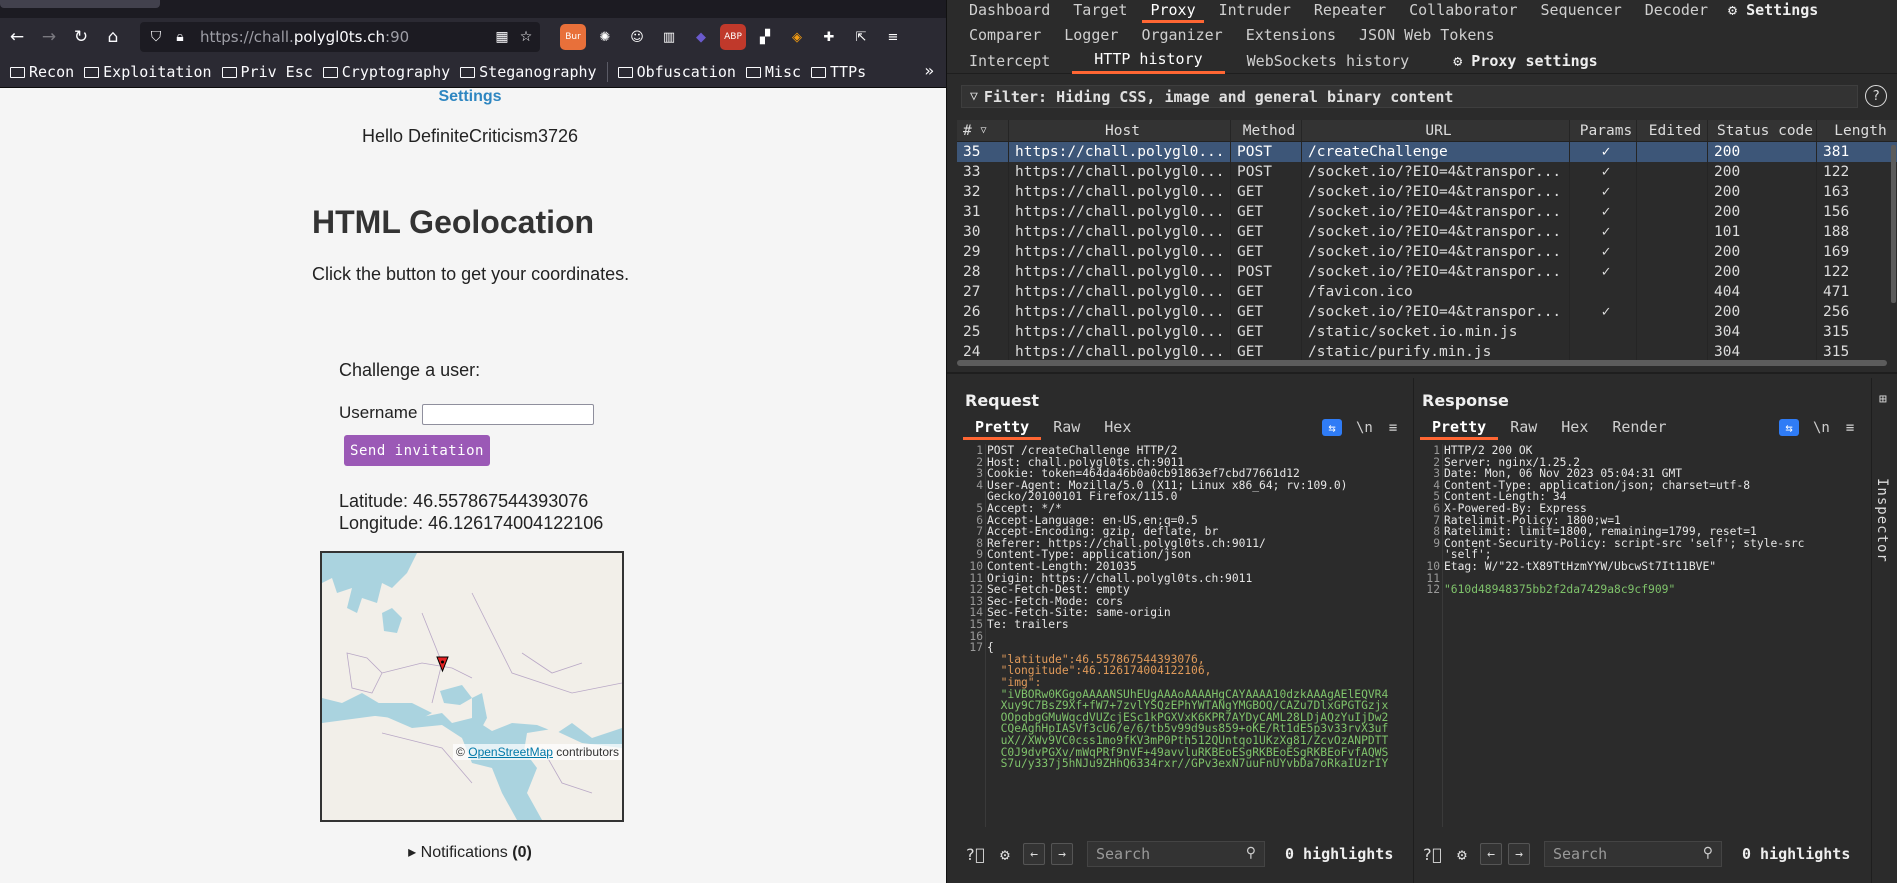 The height and width of the screenshot is (883, 1897). What do you see at coordinates (929, 70) in the screenshot?
I see `chevron-right-double-icon: »` at bounding box center [929, 70].